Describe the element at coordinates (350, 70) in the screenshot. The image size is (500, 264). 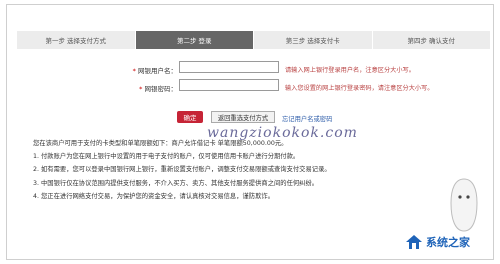
I see `username-hint: 请输入网上银行登录用户名，注意区分大小写。` at that location.